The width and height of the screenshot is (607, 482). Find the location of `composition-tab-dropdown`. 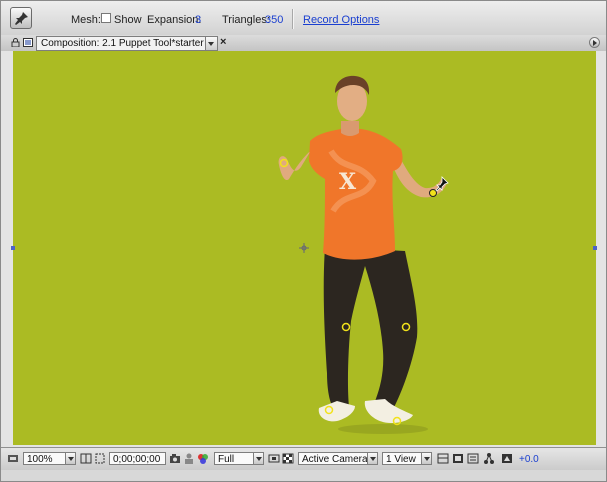

composition-tab-dropdown is located at coordinates (211, 43).